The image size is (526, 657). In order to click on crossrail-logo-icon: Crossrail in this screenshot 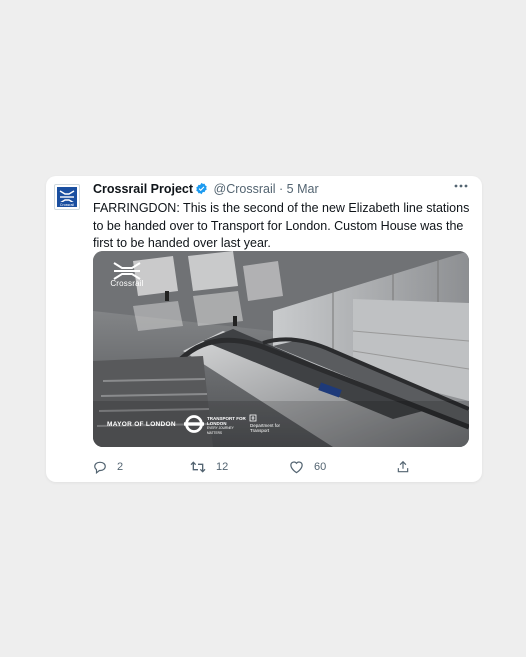, I will do `click(67, 197)`.